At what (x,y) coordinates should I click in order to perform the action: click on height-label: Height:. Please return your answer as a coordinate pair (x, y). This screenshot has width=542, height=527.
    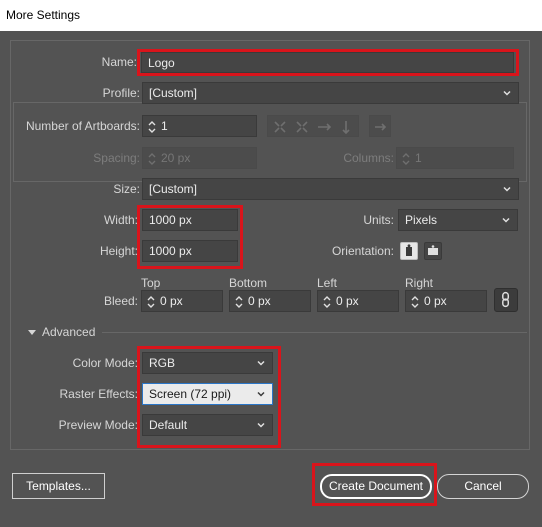
    Looking at the image, I should click on (118, 251).